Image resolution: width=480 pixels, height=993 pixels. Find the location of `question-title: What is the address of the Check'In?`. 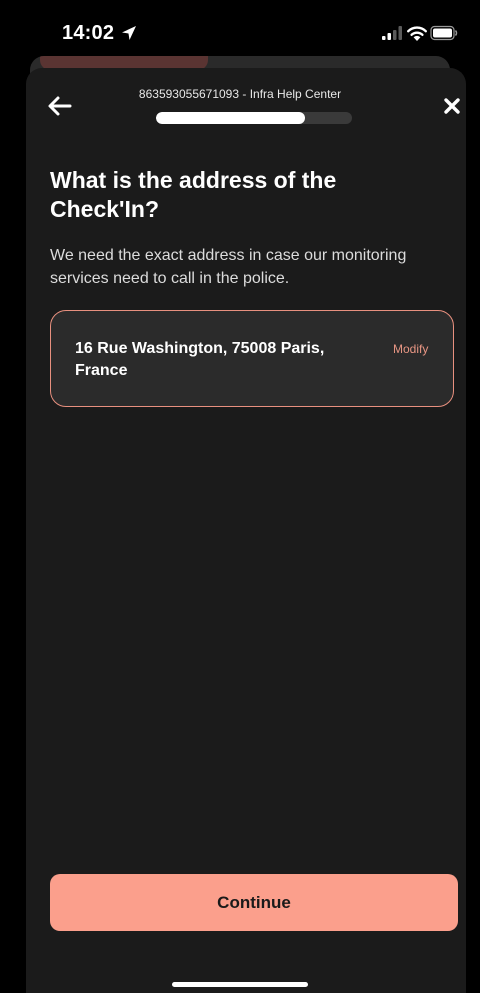

question-title: What is the address of the Check'In? is located at coordinates (193, 194).